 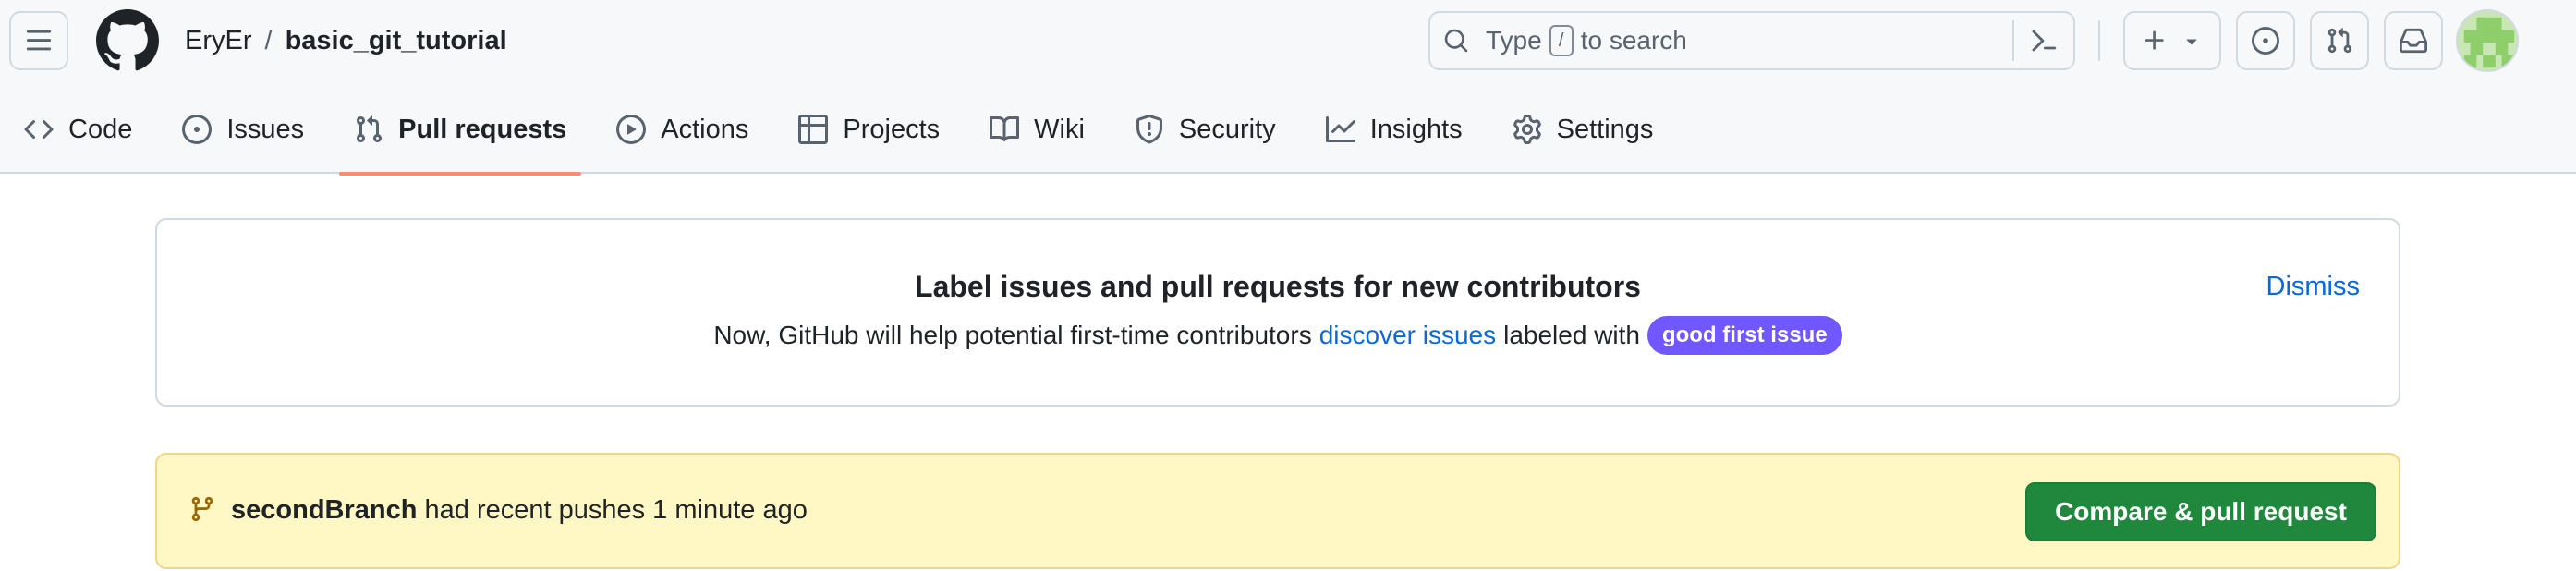 I want to click on tab-wiki: Wiki, so click(x=1037, y=129).